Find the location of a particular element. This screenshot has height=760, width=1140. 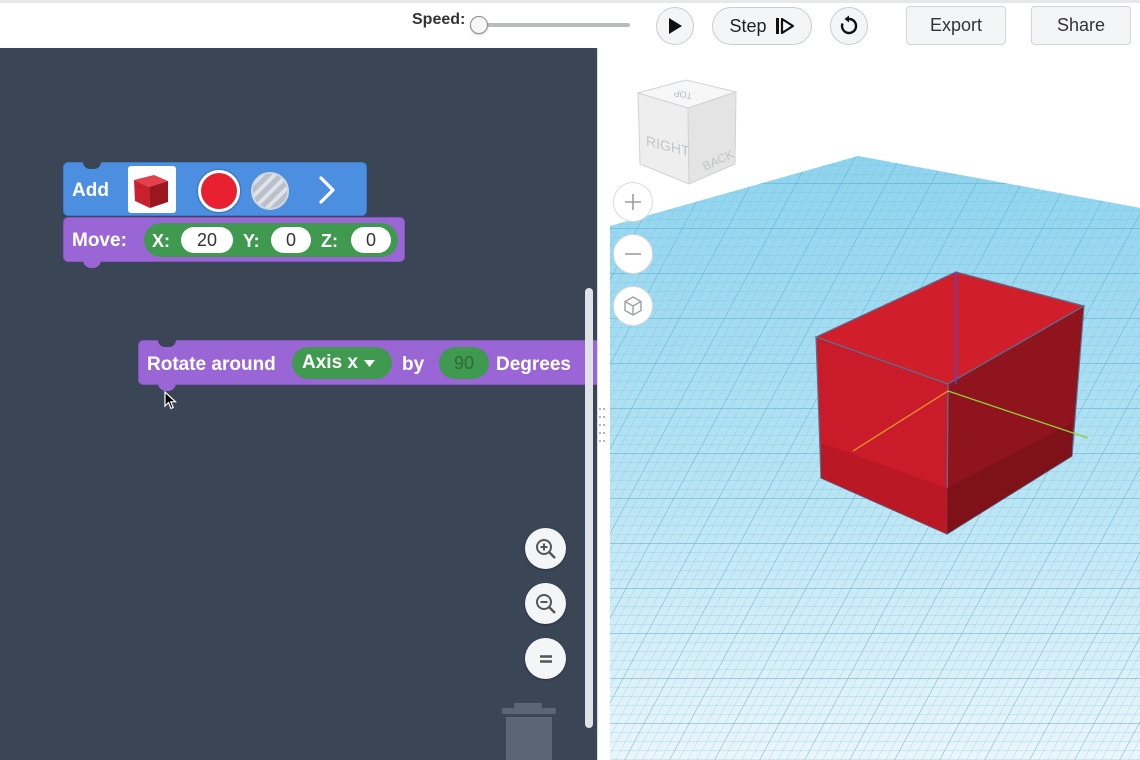

play-icon is located at coordinates (675, 26).